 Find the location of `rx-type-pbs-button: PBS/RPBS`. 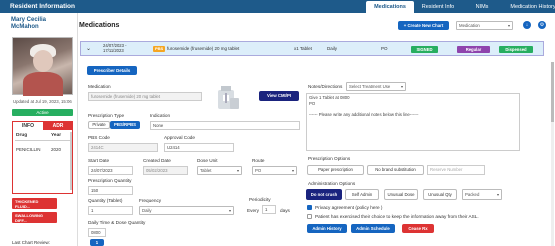

rx-type-pbs-button: PBS/RPBS is located at coordinates (125, 125).